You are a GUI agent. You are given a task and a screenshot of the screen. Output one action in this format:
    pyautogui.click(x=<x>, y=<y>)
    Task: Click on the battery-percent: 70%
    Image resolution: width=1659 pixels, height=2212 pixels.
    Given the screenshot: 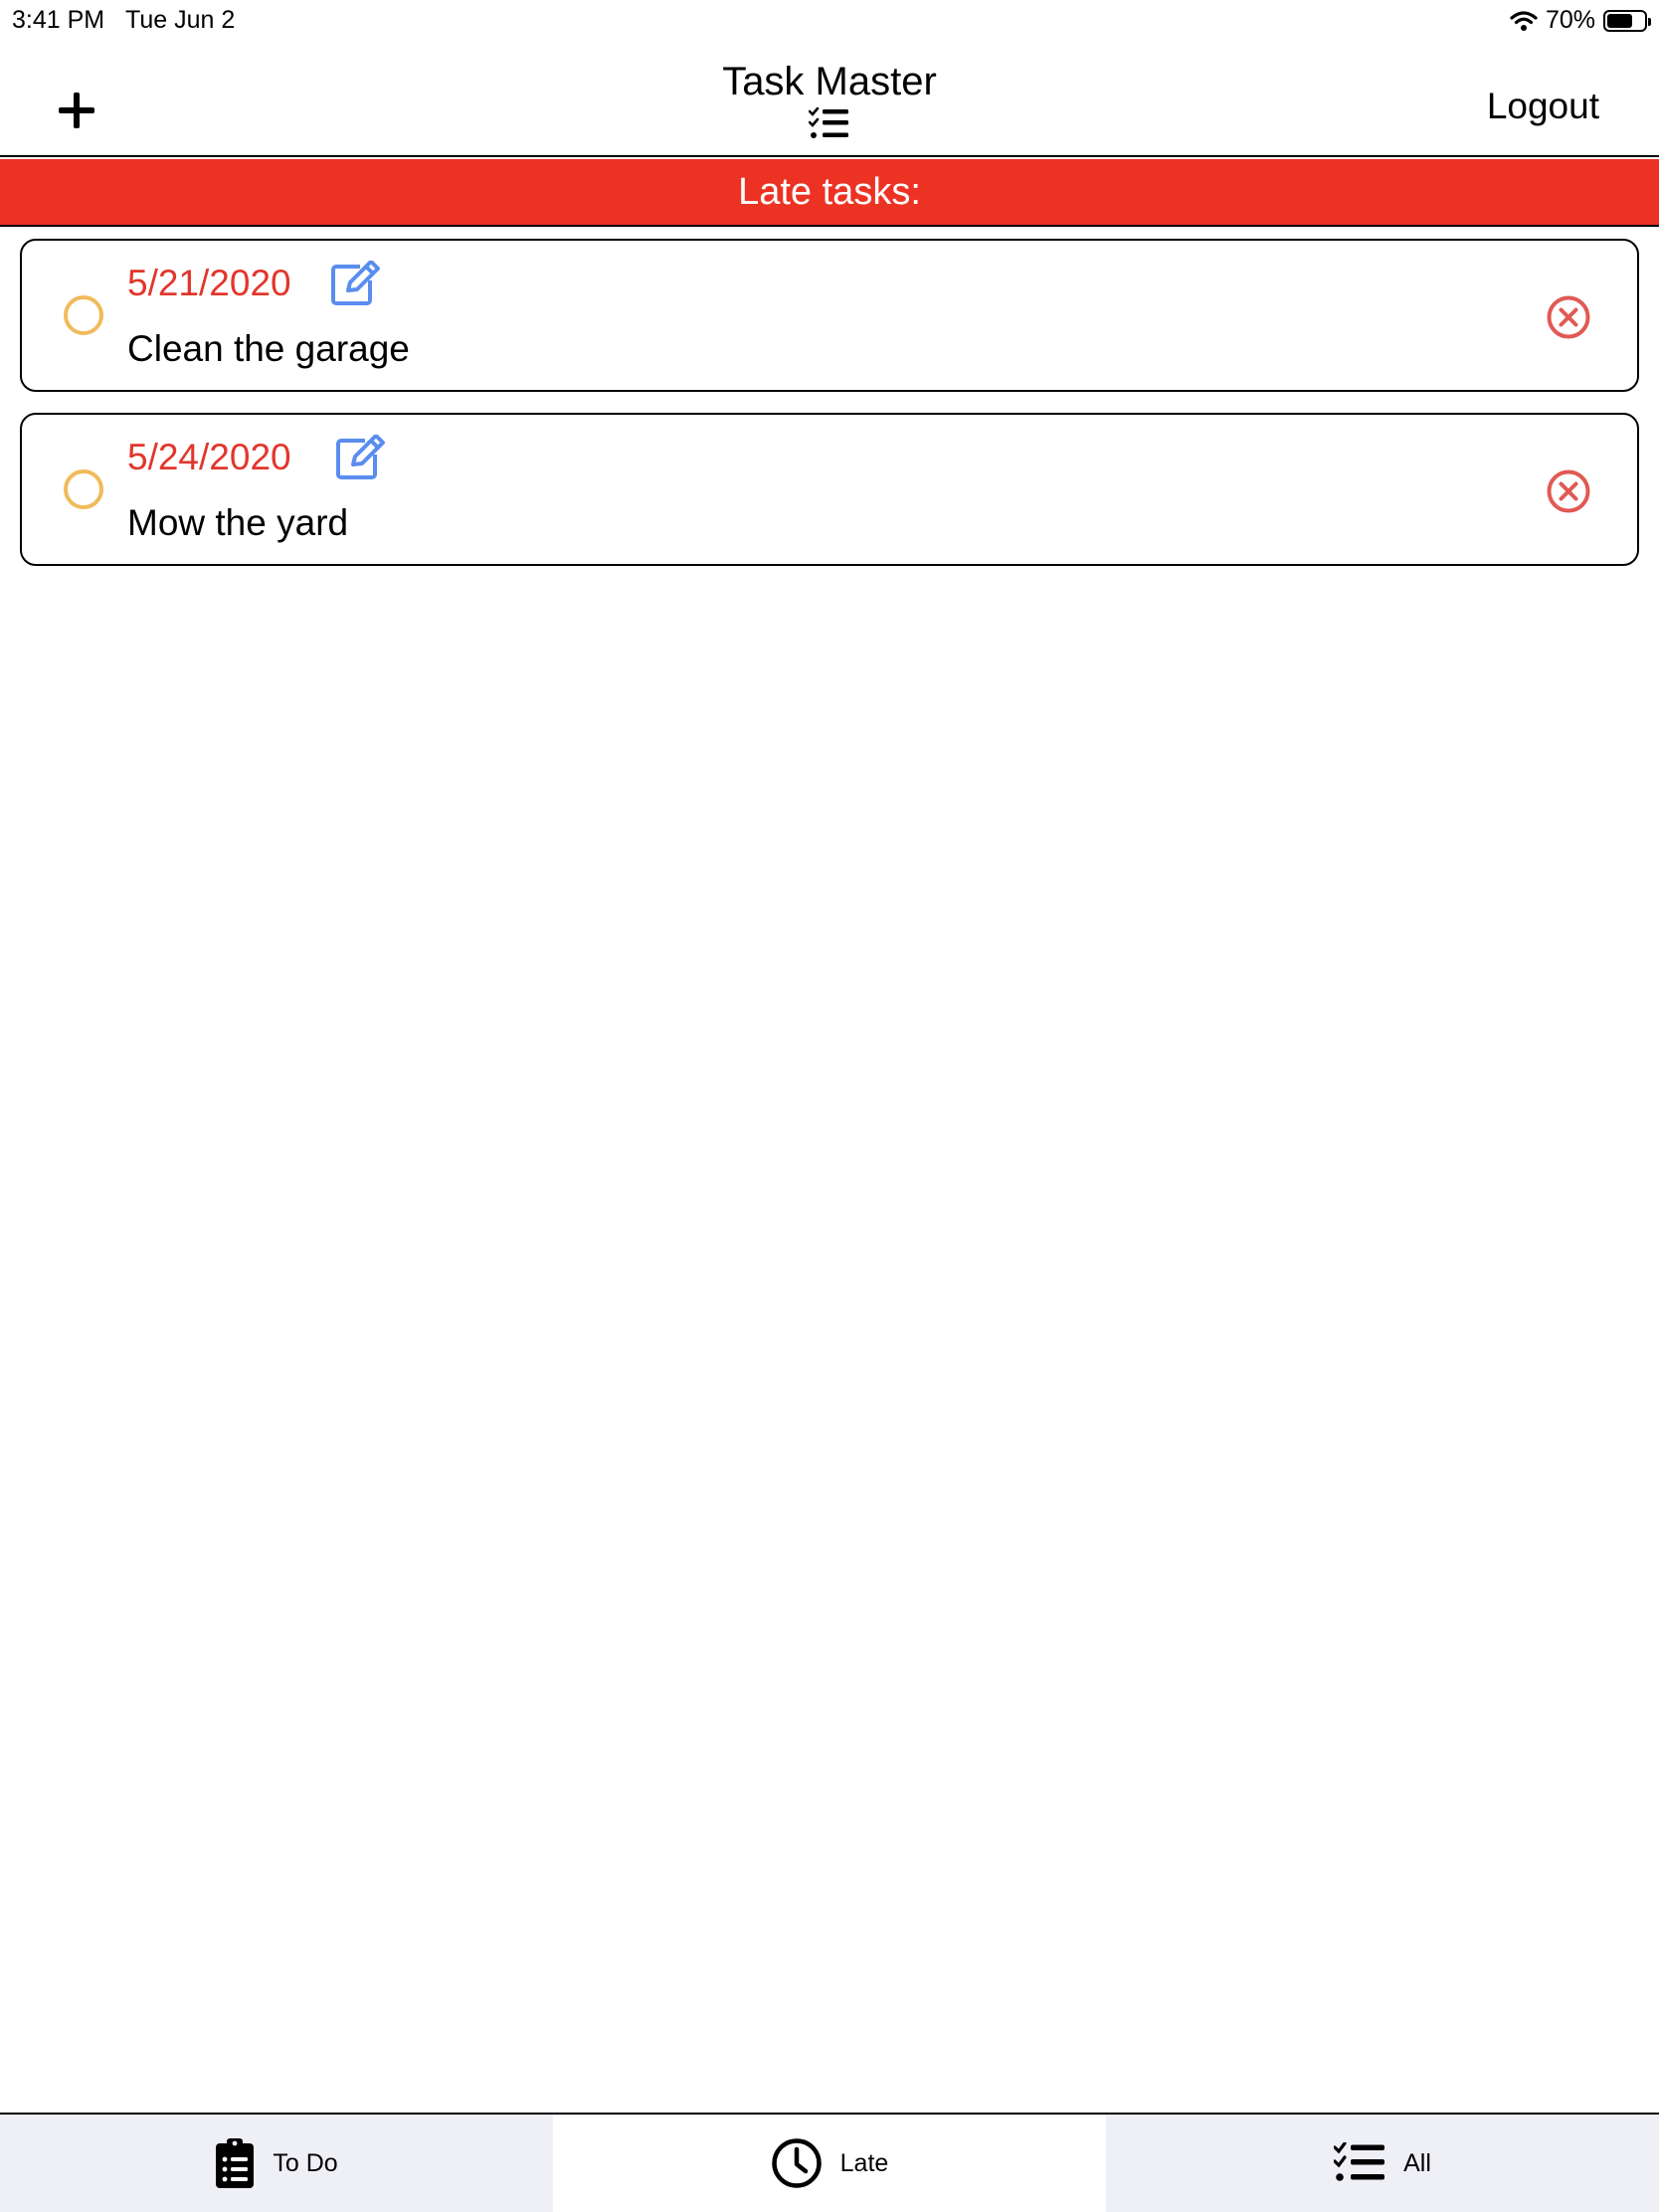 What is the action you would take?
    pyautogui.click(x=1570, y=20)
    